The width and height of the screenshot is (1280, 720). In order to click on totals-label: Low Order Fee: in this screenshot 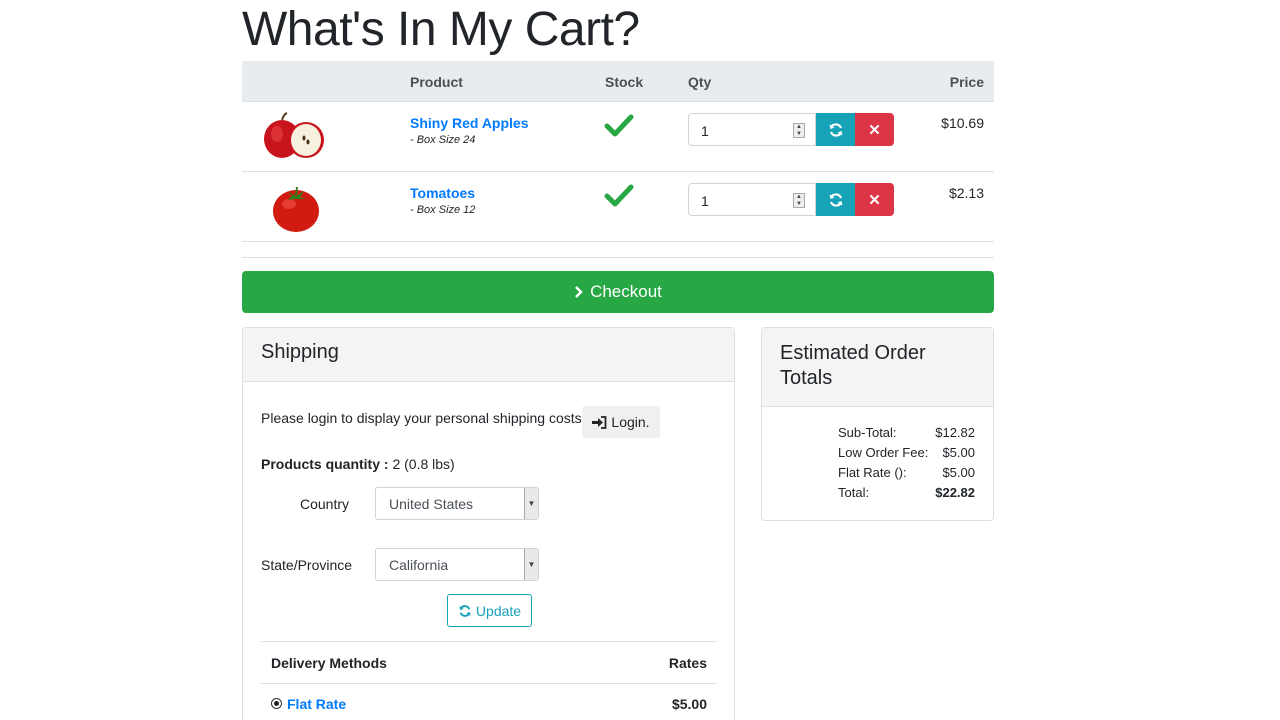, I will do `click(883, 452)`.